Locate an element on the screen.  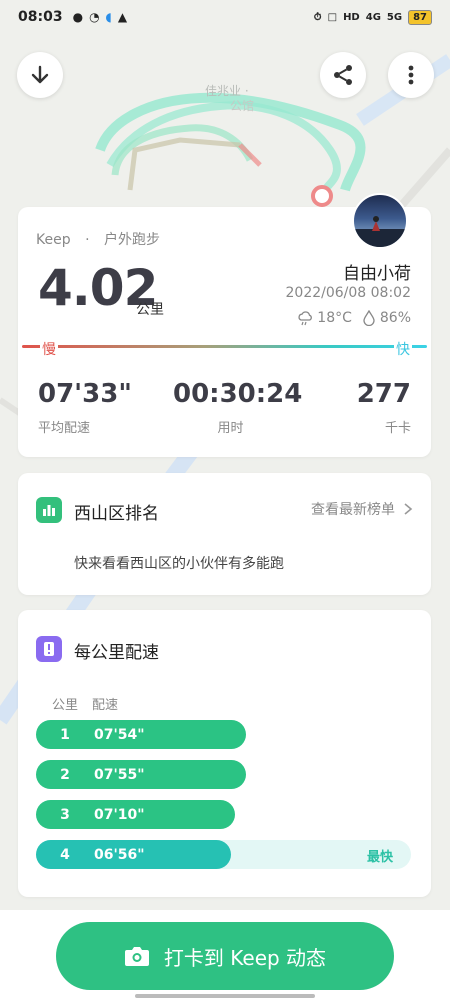
more-vertical-icon is located at coordinates (411, 75).